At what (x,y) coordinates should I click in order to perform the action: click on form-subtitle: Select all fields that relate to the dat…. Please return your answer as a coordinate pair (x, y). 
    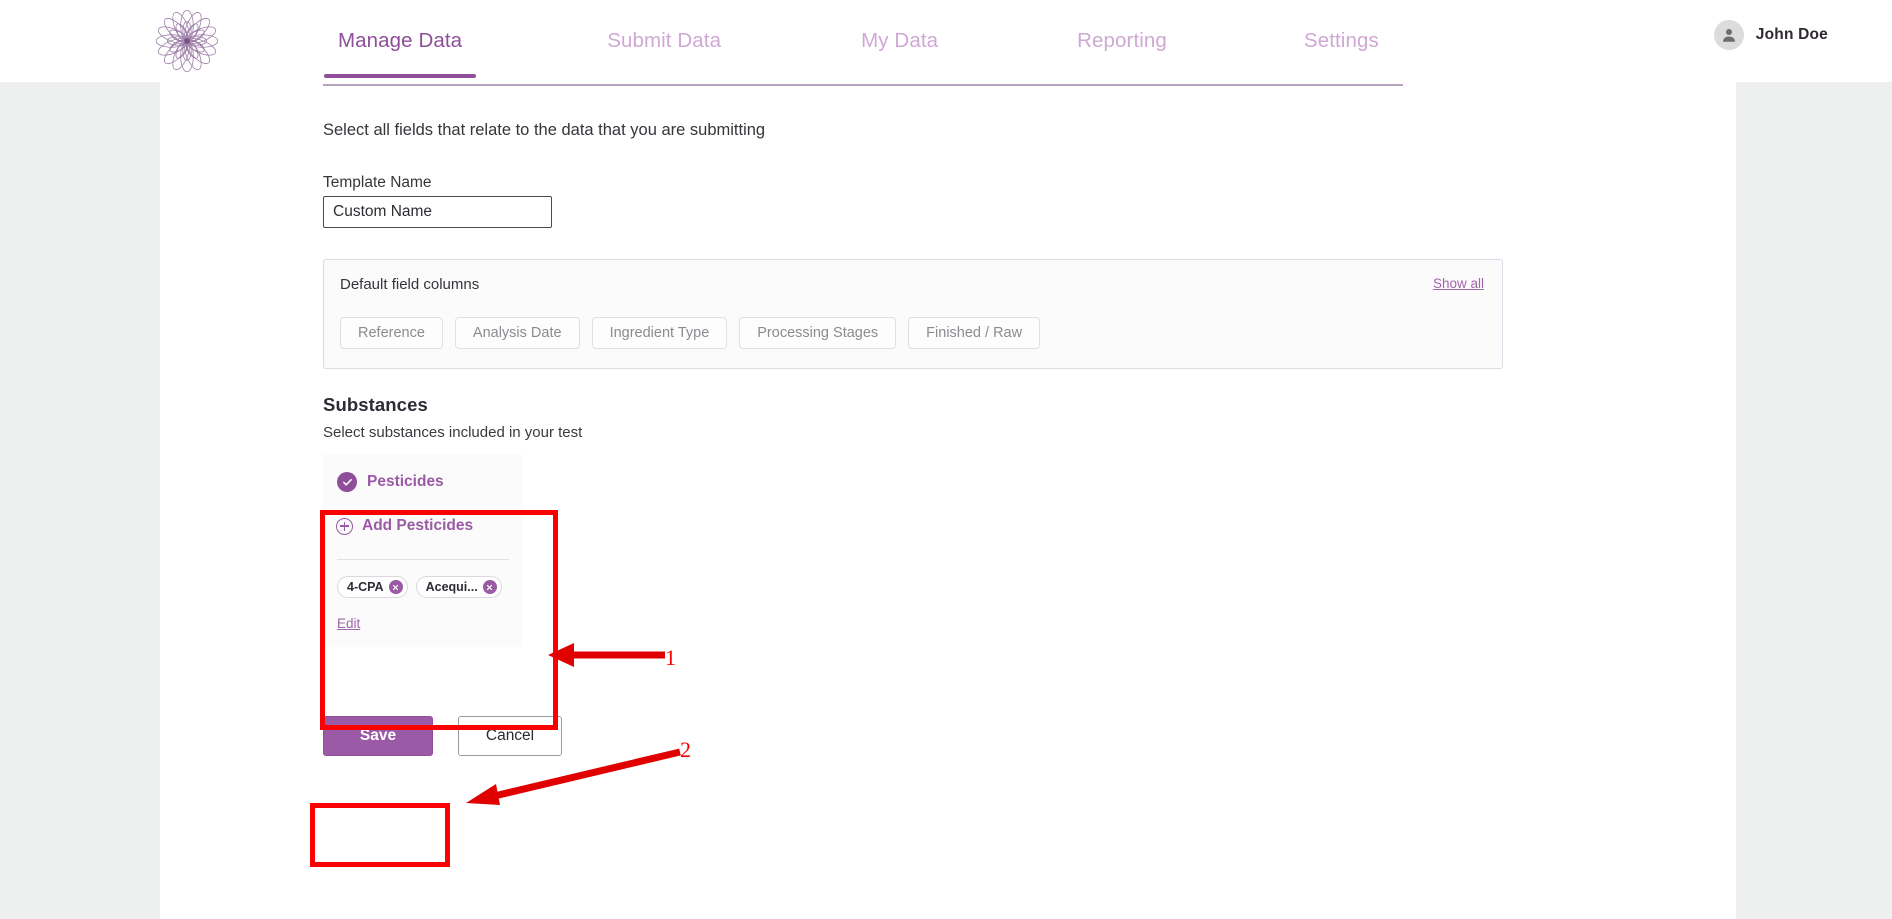
    Looking at the image, I should click on (544, 130).